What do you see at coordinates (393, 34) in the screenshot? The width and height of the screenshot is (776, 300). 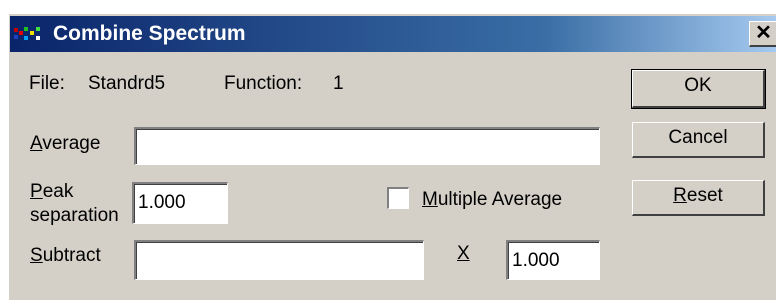 I see `title-bar: Combine Spectrum ✕` at bounding box center [393, 34].